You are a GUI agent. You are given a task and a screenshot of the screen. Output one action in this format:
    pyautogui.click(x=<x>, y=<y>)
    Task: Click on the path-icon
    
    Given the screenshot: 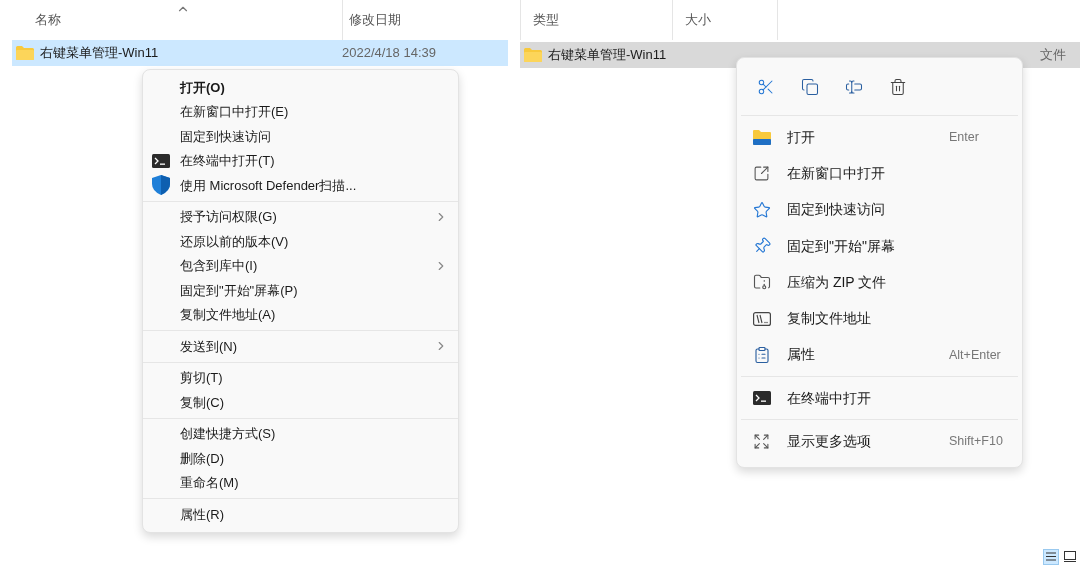 What is the action you would take?
    pyautogui.click(x=762, y=318)
    